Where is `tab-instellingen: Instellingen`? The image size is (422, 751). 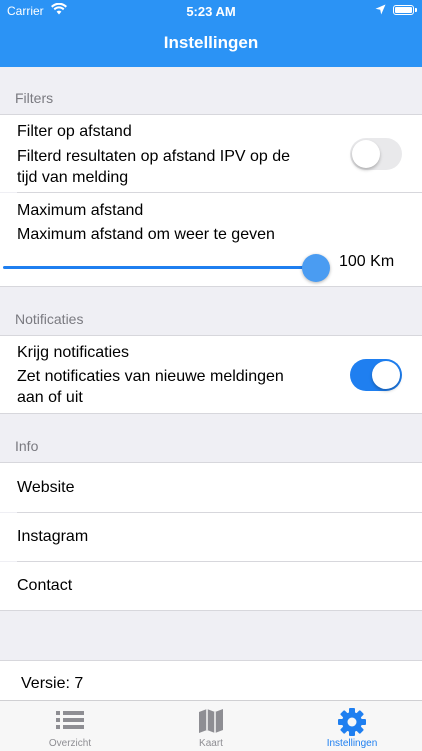 tab-instellingen: Instellingen is located at coordinates (352, 726).